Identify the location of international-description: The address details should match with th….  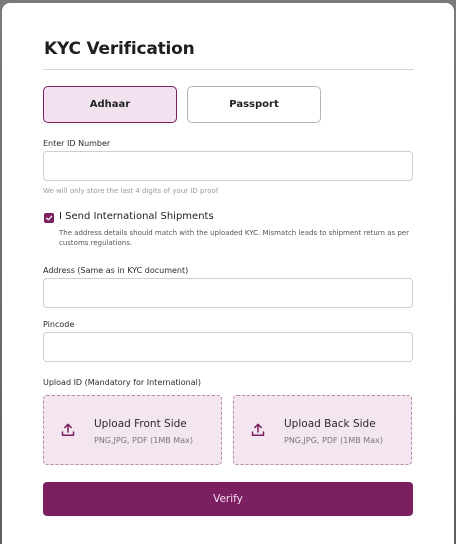
(234, 238).